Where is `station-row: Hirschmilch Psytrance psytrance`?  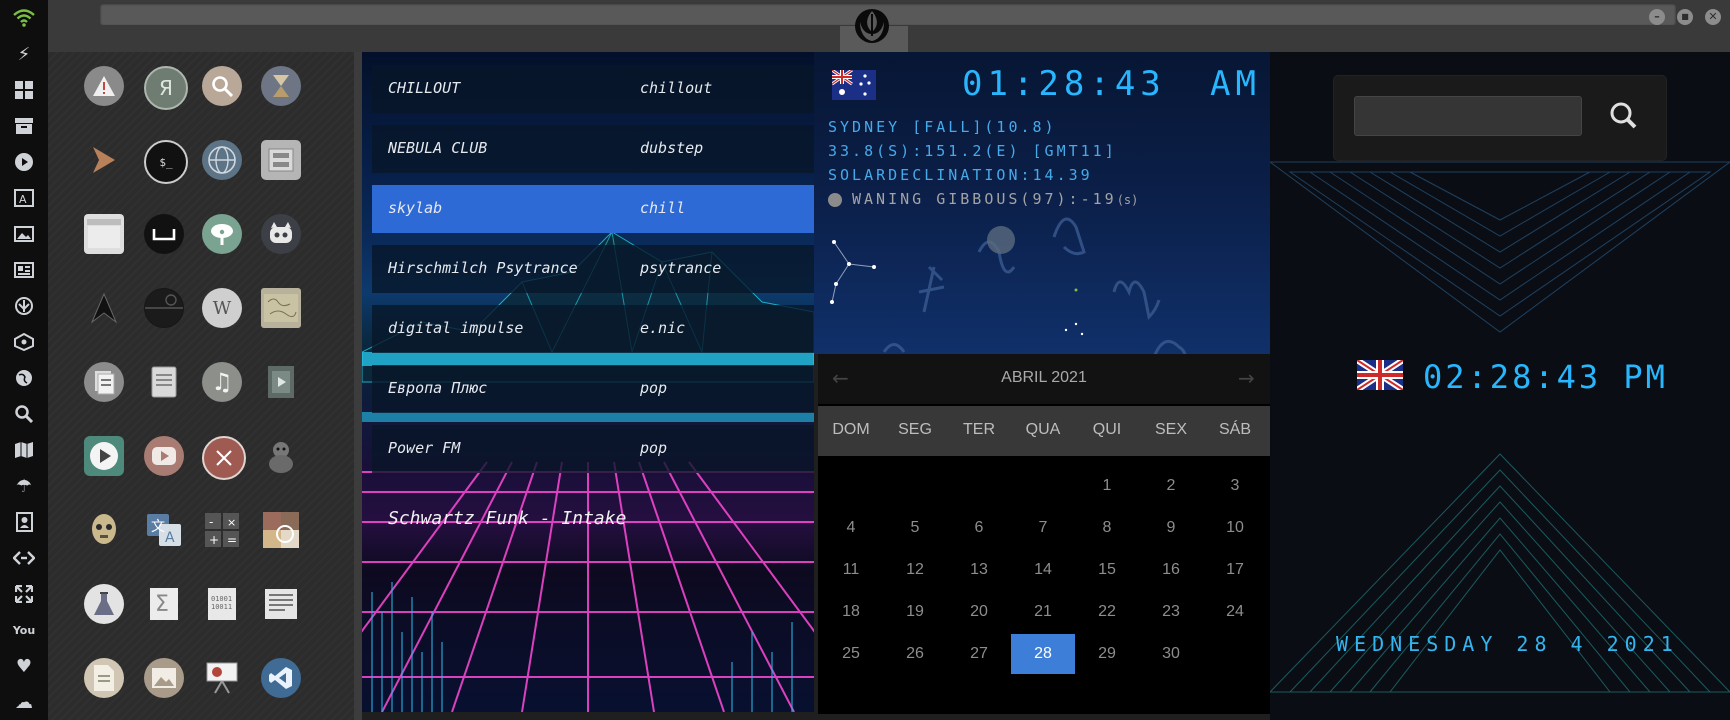 station-row: Hirschmilch Psytrance psytrance is located at coordinates (593, 269).